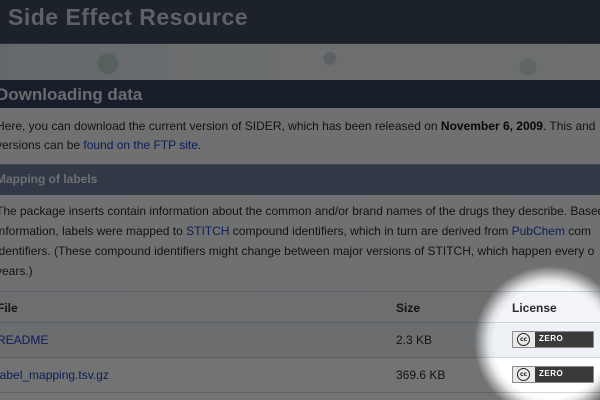 This screenshot has width=600, height=400. Describe the element at coordinates (414, 340) in the screenshot. I see `file-size: 2.3 KB` at that location.